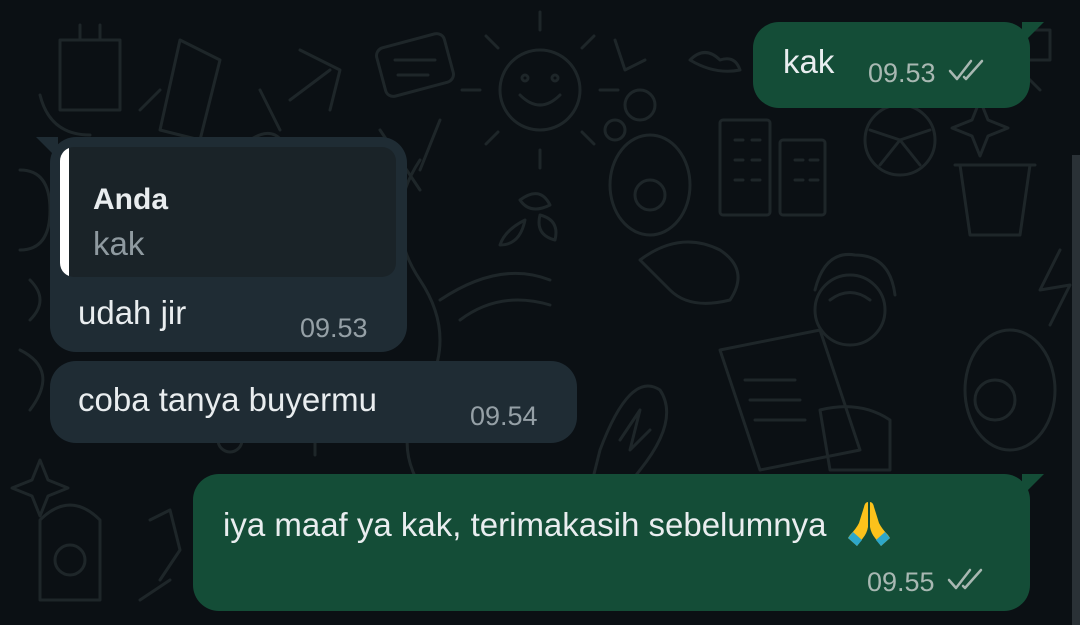 The height and width of the screenshot is (625, 1080). What do you see at coordinates (228, 399) in the screenshot?
I see `message-text: coba tanya buyermu` at bounding box center [228, 399].